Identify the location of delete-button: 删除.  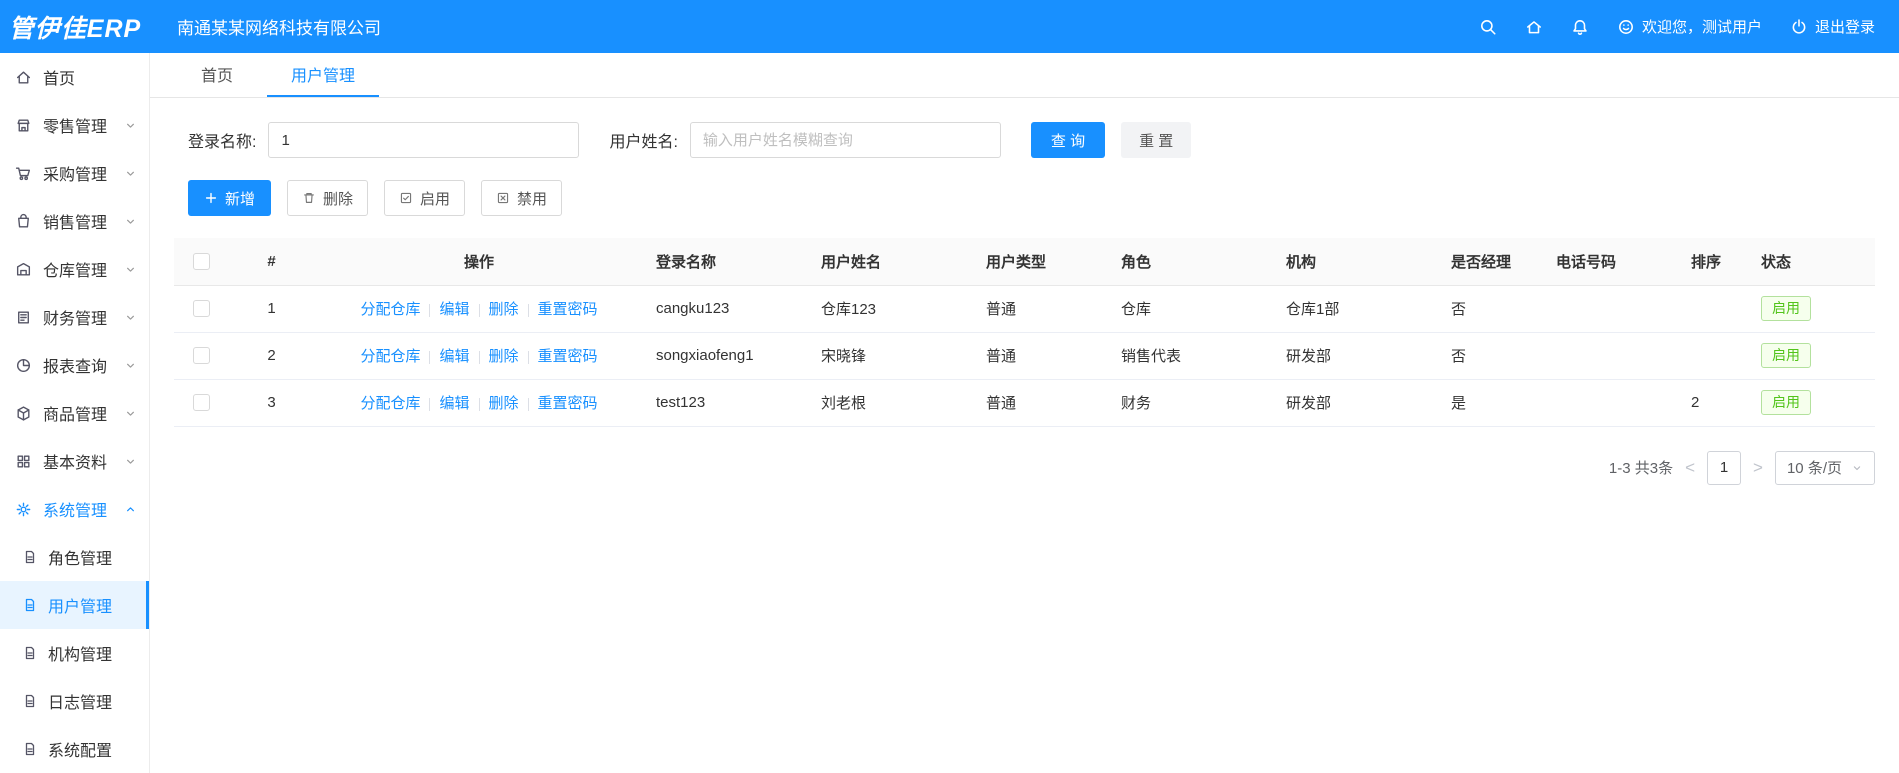
(328, 198).